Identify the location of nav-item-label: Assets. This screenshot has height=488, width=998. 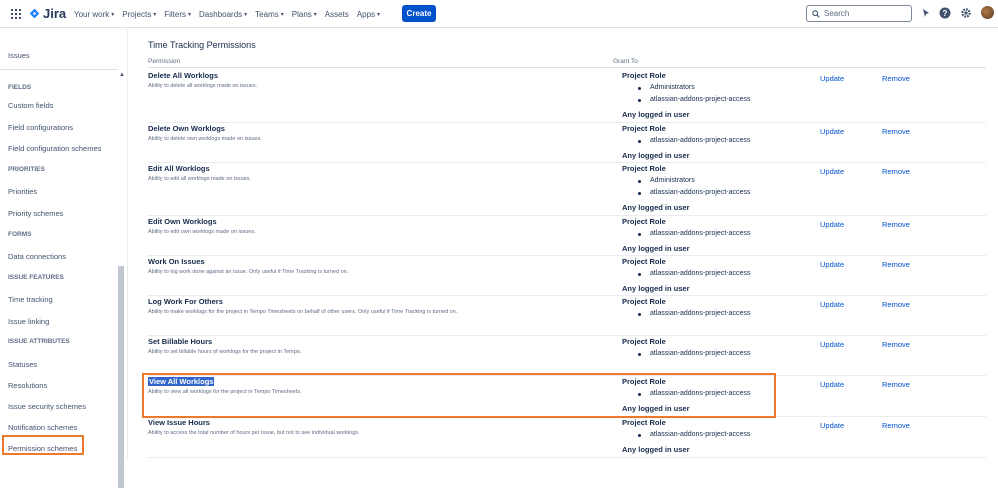
(336, 14).